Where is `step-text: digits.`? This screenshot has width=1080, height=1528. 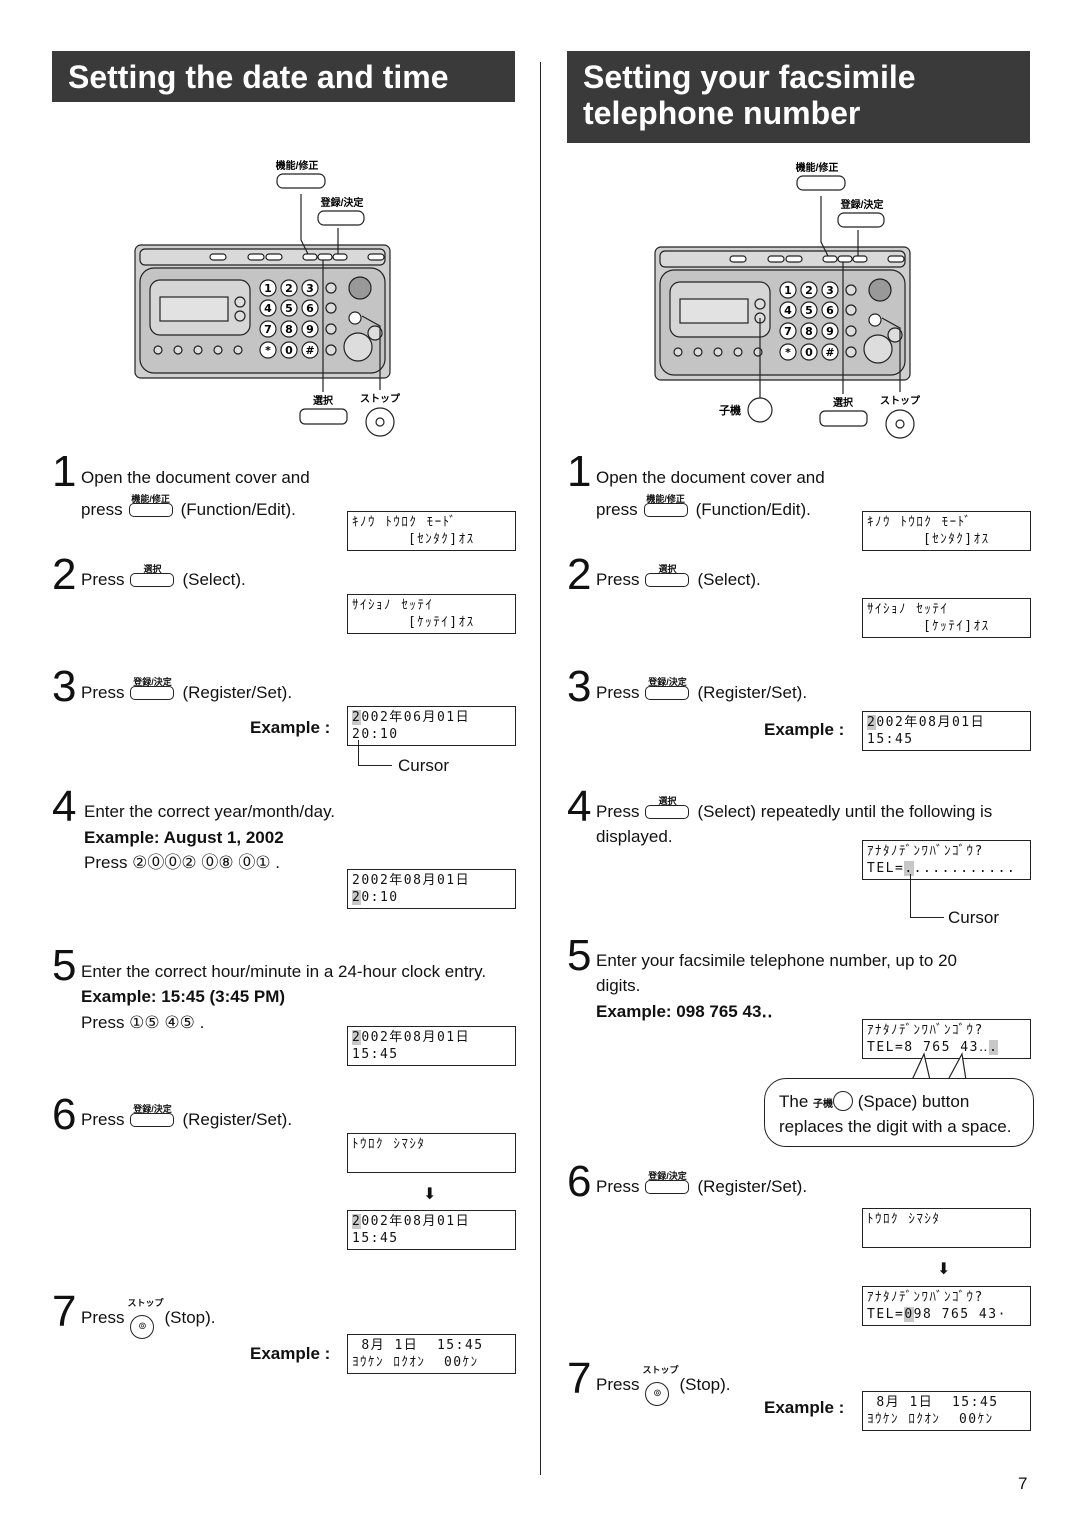 step-text: digits. is located at coordinates (618, 985).